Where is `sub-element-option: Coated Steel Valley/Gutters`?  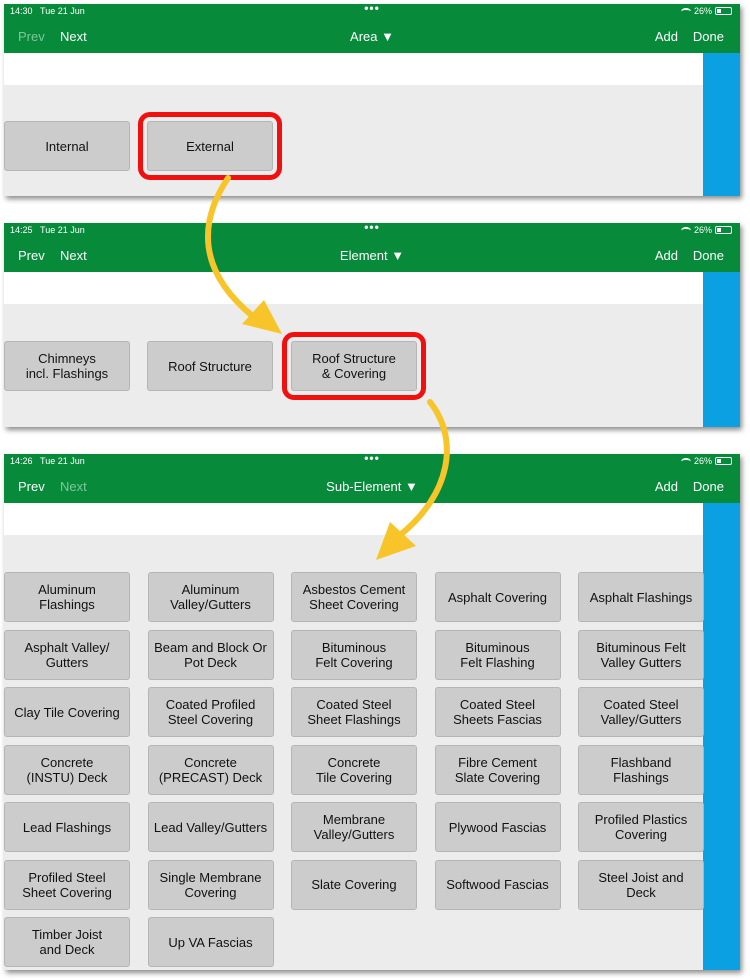
sub-element-option: Coated Steel Valley/Gutters is located at coordinates (641, 712).